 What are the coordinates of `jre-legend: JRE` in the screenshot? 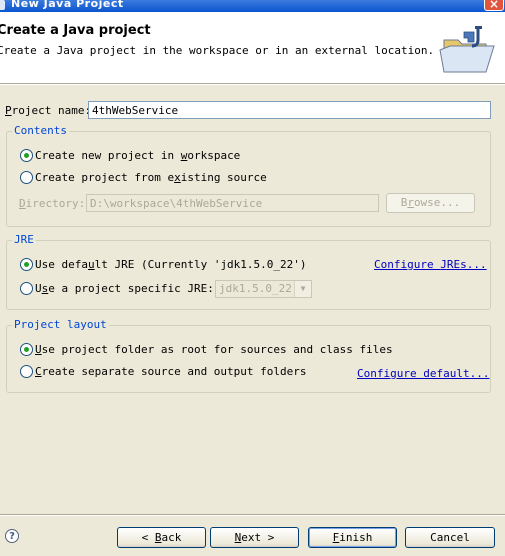 It's located at (24, 239).